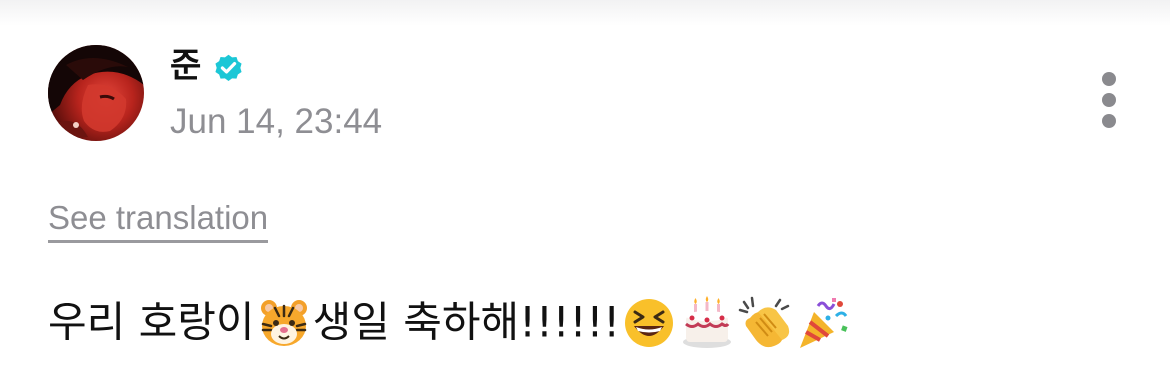  Describe the element at coordinates (1109, 100) in the screenshot. I see `more-options-icon` at that location.